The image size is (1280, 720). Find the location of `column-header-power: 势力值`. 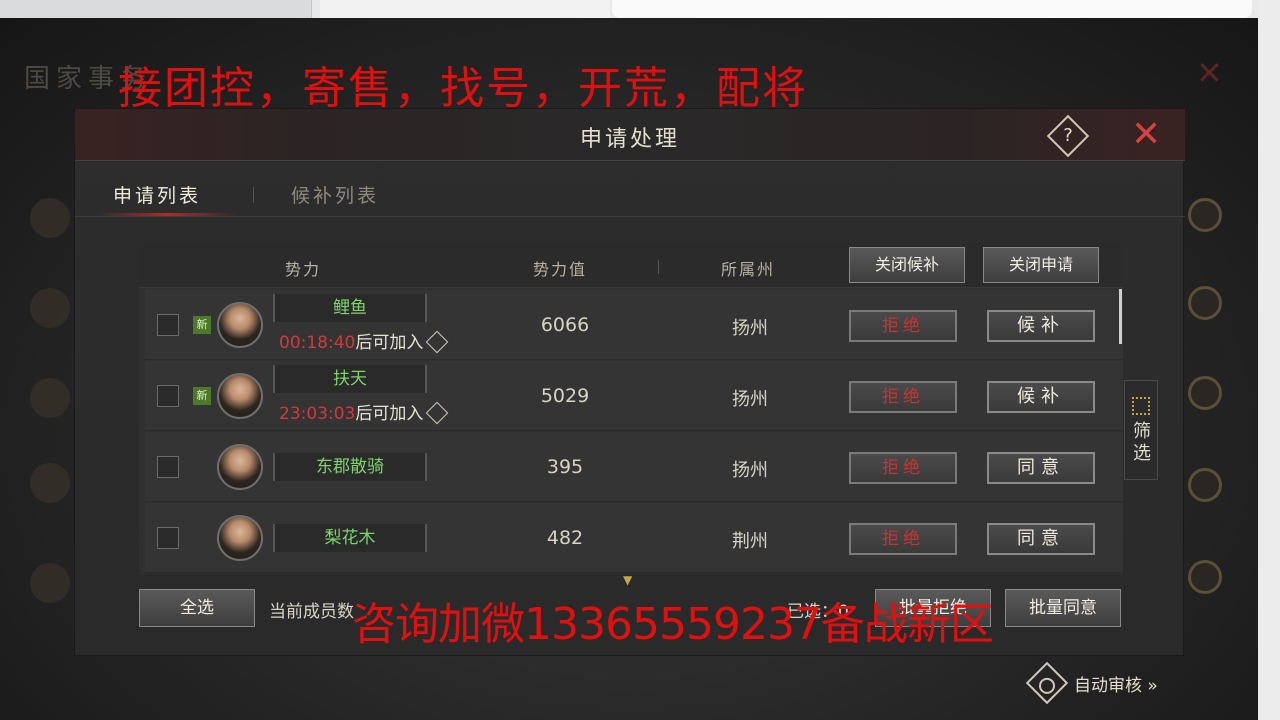

column-header-power: 势力值 is located at coordinates (560, 269).